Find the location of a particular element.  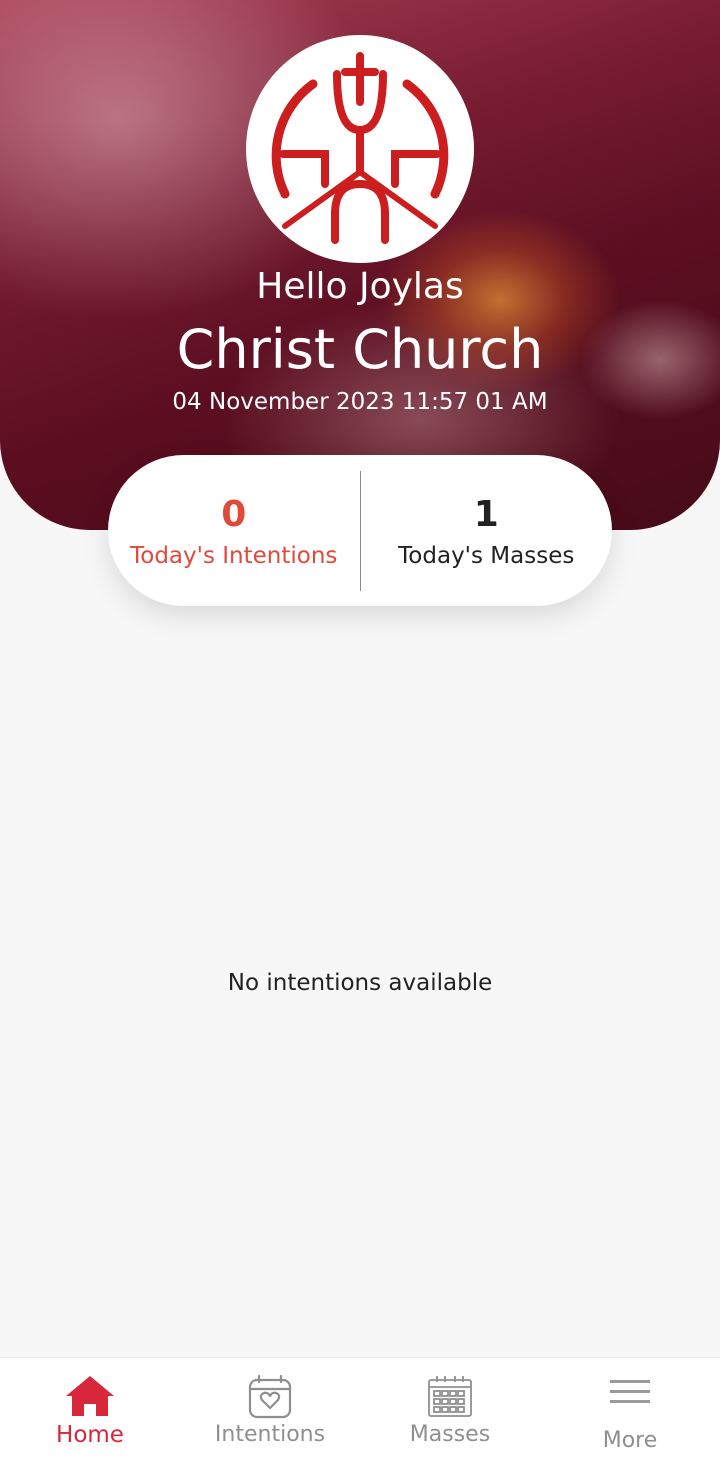

church-name: Christ Church is located at coordinates (360, 349).